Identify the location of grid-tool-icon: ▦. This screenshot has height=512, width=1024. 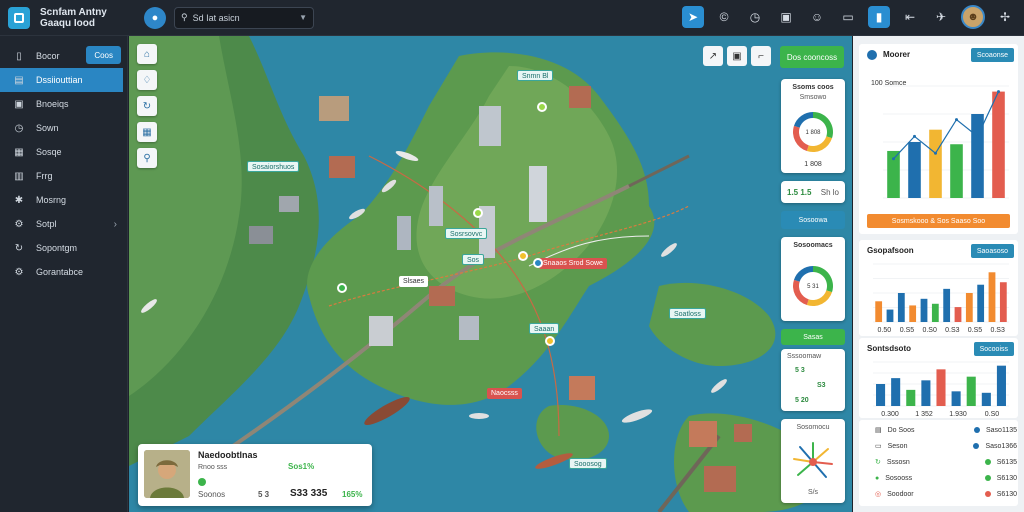
(147, 132).